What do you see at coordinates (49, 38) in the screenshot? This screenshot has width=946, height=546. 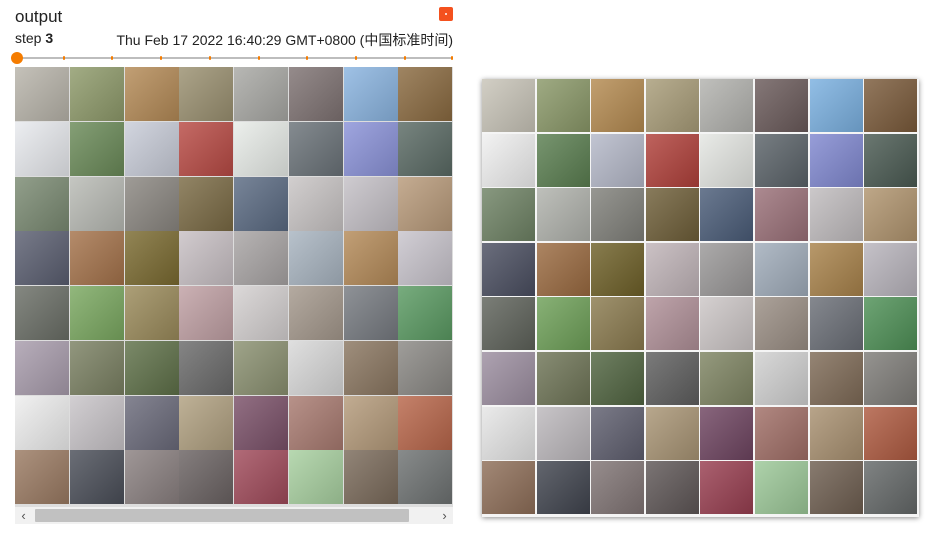 I see `step-value: 3` at bounding box center [49, 38].